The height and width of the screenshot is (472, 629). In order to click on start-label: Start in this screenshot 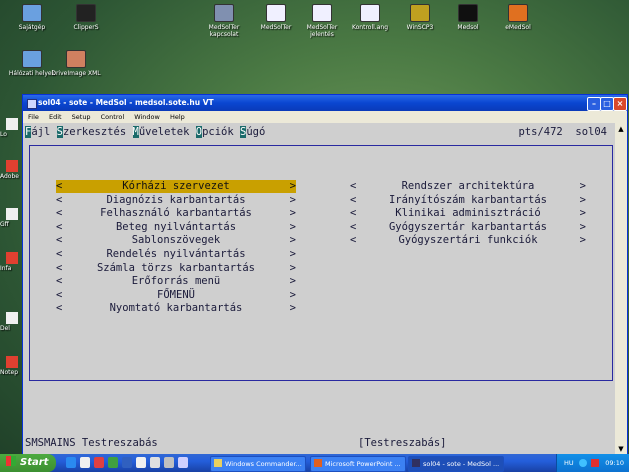, I will do `click(34, 462)`.